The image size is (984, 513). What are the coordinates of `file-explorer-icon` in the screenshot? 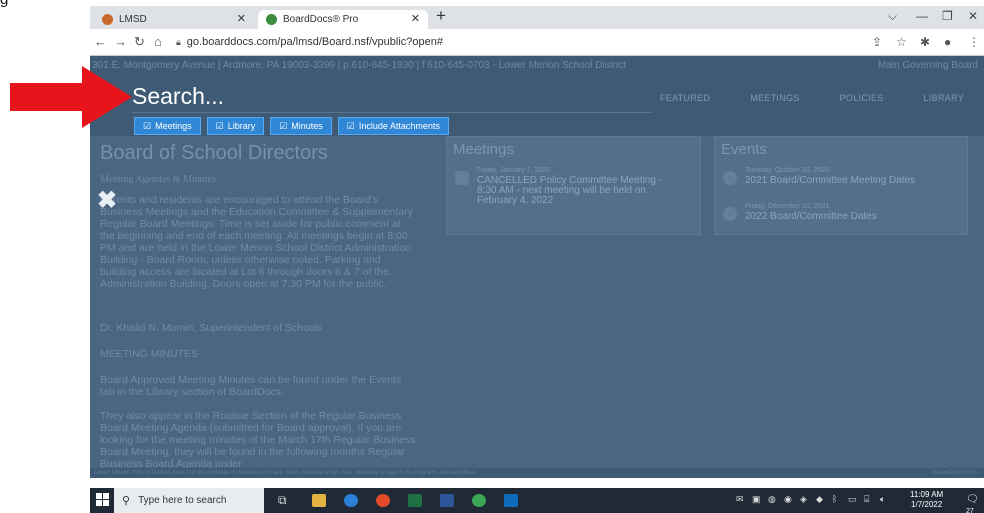 It's located at (319, 500).